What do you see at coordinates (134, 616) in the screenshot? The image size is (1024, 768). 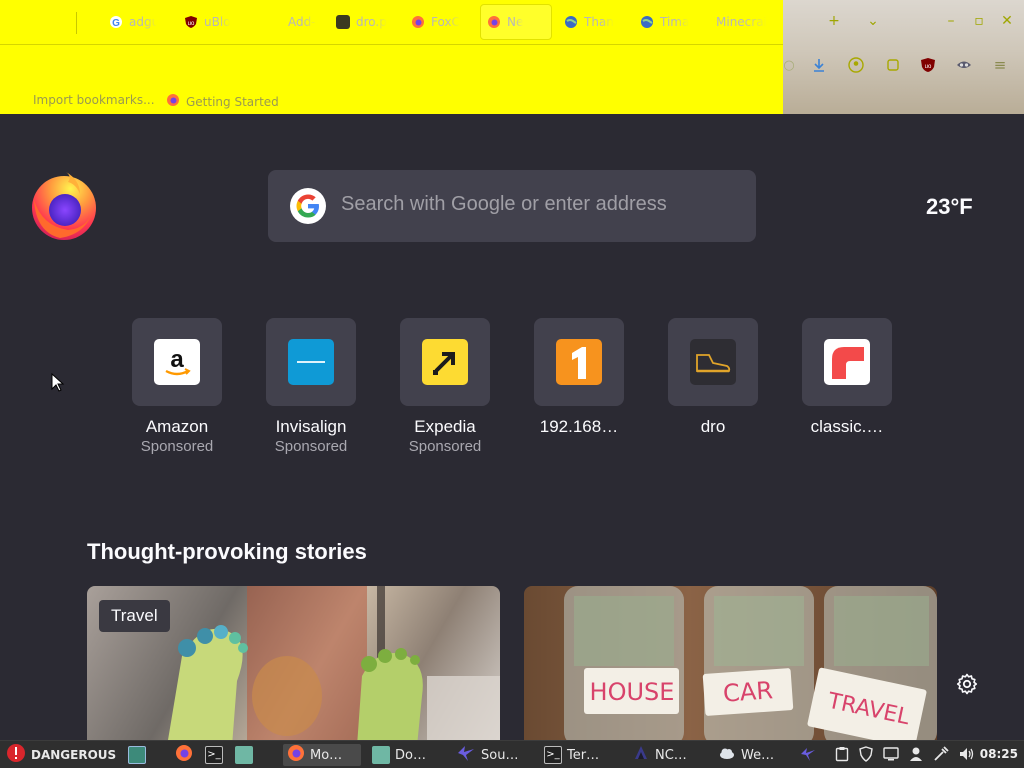 I see `story-category-badge: Travel` at bounding box center [134, 616].